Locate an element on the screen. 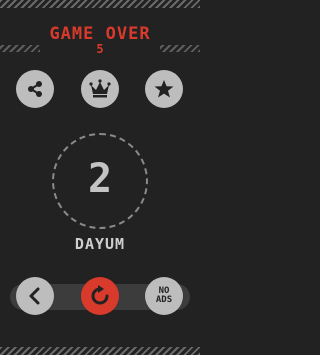 Image resolution: width=320 pixels, height=355 pixels. restart-icon is located at coordinates (100, 295).